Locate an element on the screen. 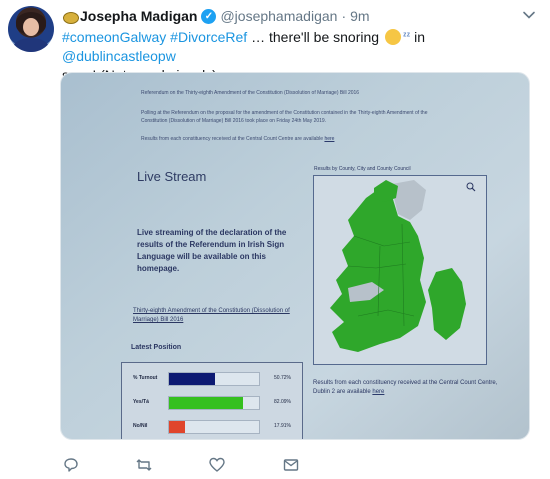  live-stream-title: Live Stream is located at coordinates (172, 176).